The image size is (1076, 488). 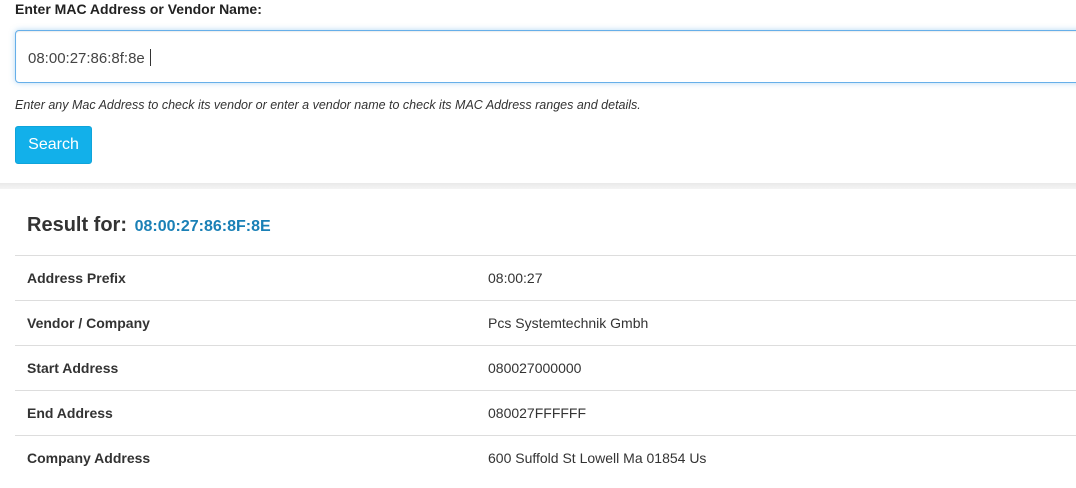 I want to click on mac-search-input: 08:00:27:86:8f:8e, so click(x=545, y=56).